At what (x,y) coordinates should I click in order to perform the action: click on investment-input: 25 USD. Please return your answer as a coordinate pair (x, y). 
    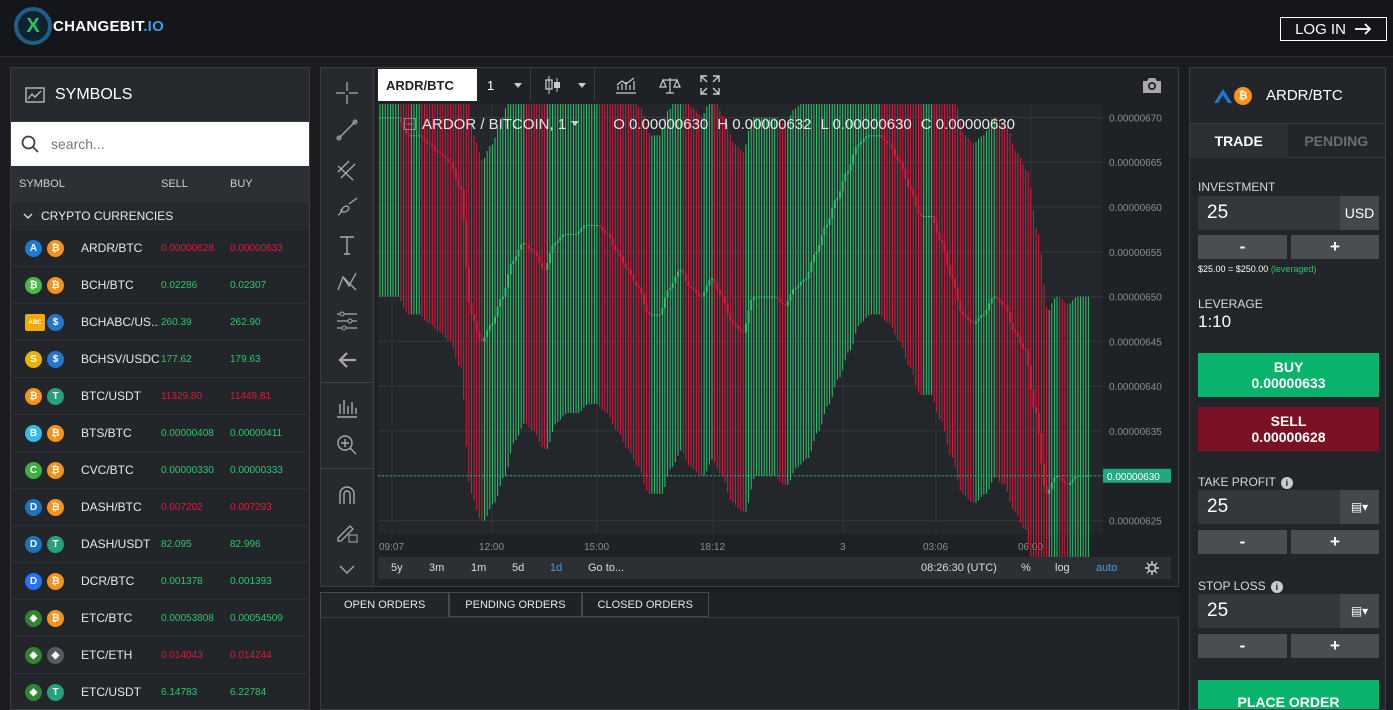
    Looking at the image, I should click on (1288, 213).